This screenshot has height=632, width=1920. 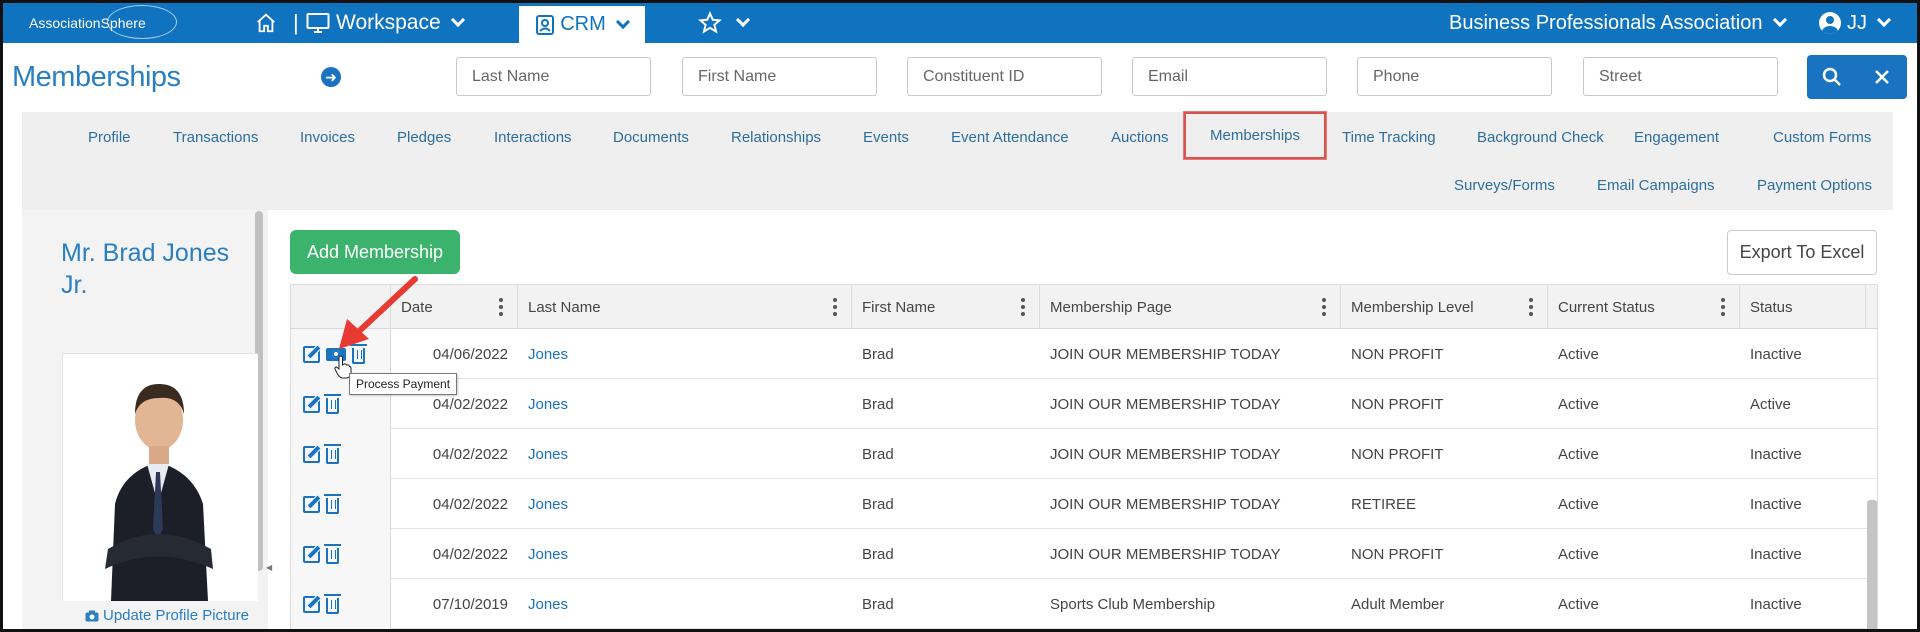 What do you see at coordinates (1389, 137) in the screenshot?
I see `tab-time-tracking: Time Tracking` at bounding box center [1389, 137].